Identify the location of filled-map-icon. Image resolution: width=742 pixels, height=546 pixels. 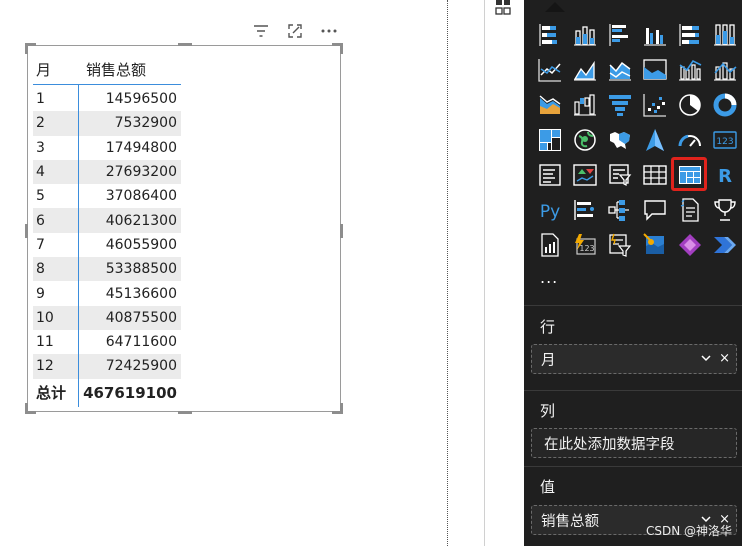
(619, 139).